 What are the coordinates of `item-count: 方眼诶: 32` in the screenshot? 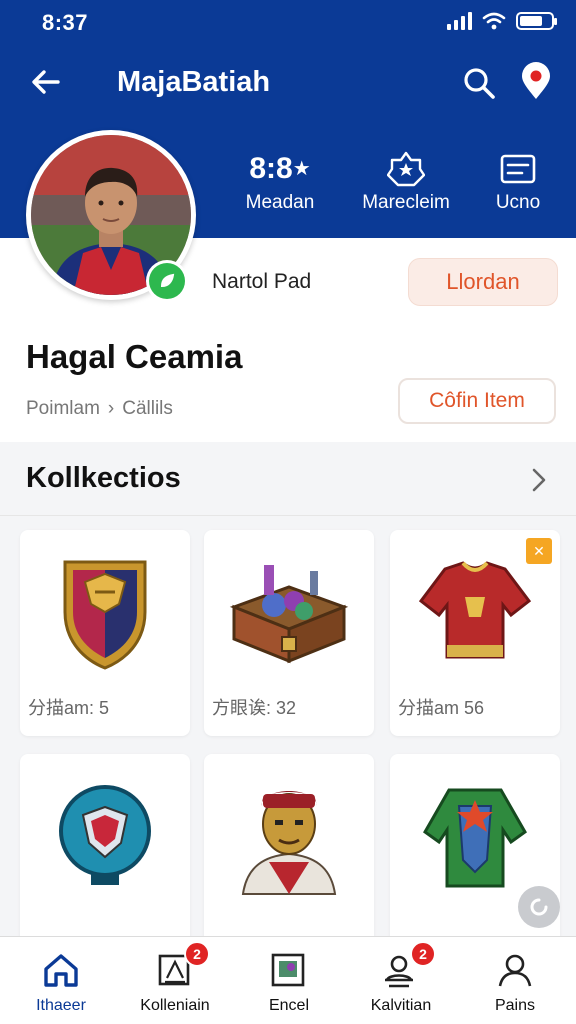 It's located at (254, 708).